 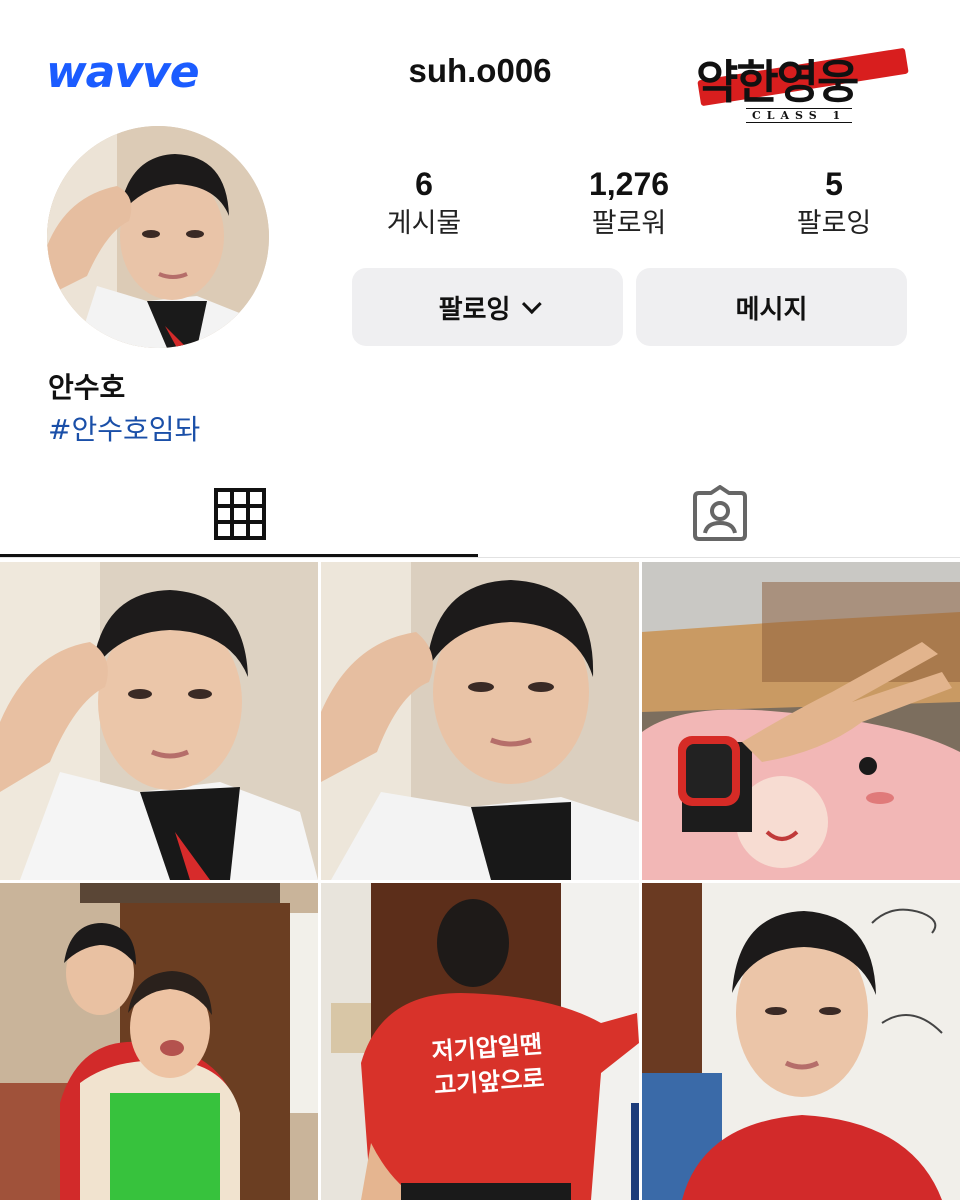 What do you see at coordinates (834, 205) in the screenshot?
I see `stat-following: 5 팔로잉` at bounding box center [834, 205].